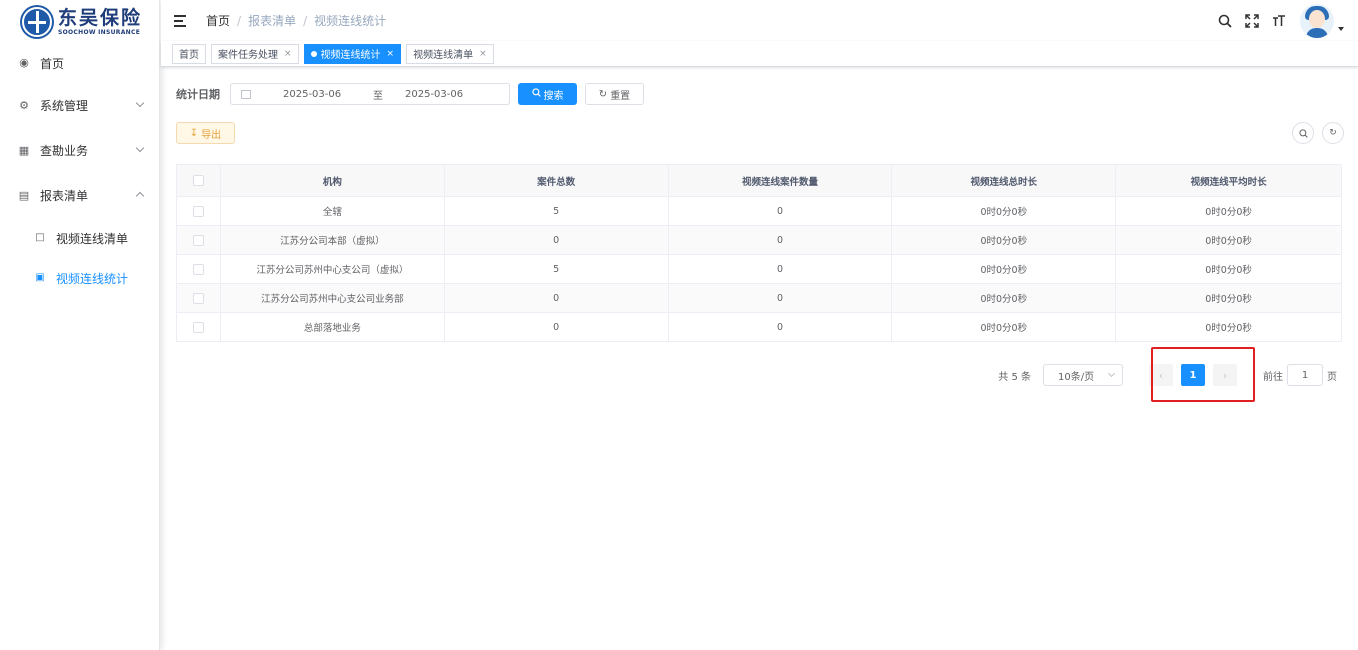 Image resolution: width=1358 pixels, height=650 pixels. Describe the element at coordinates (99, 32) in the screenshot. I see `logo-text-en: SOOCHOW INSURANCE` at that location.